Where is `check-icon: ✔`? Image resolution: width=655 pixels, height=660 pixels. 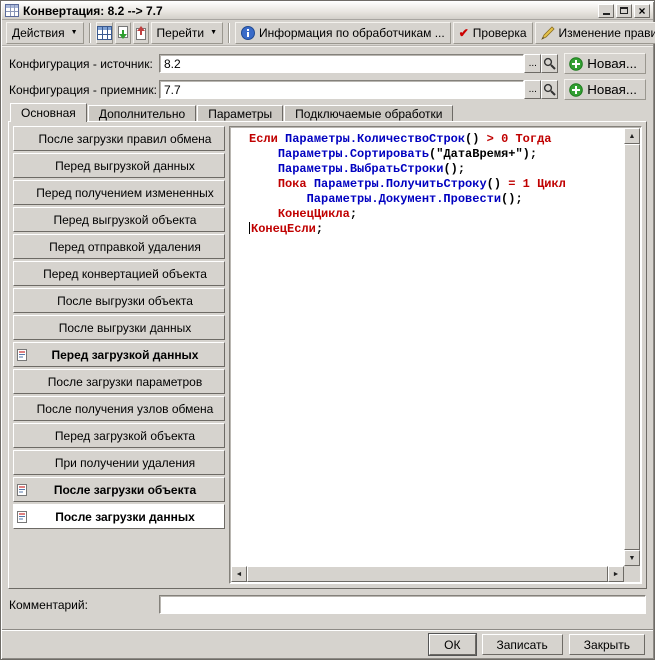
check-icon: ✔ is located at coordinates (463, 32).